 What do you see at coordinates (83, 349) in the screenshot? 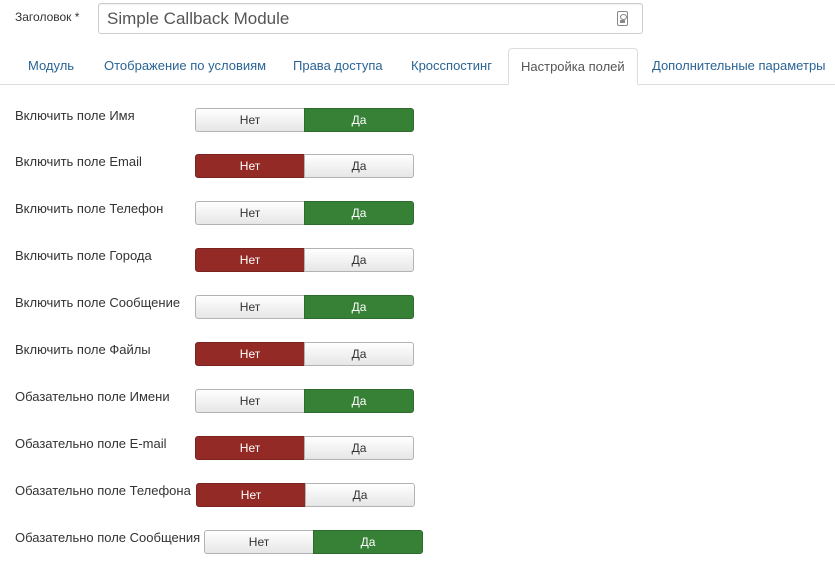
I see `field-label: Включить поле Файлы` at bounding box center [83, 349].